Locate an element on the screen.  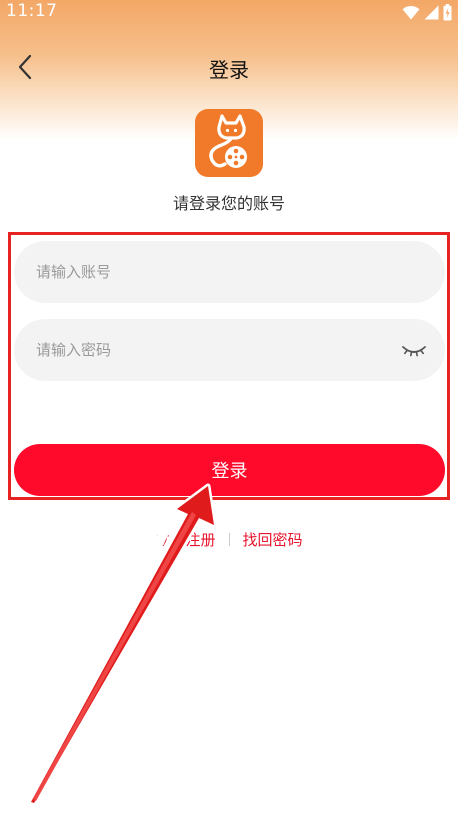
forgot-password-link: 找回密码 is located at coordinates (273, 539).